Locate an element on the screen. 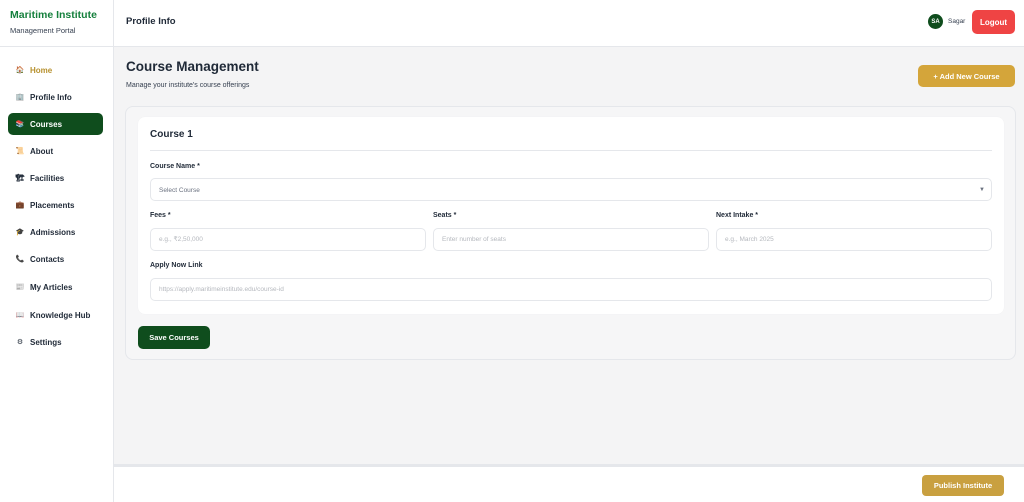 Image resolution: width=1024 pixels, height=502 pixels. sidebar-item-label: Placements is located at coordinates (52, 205).